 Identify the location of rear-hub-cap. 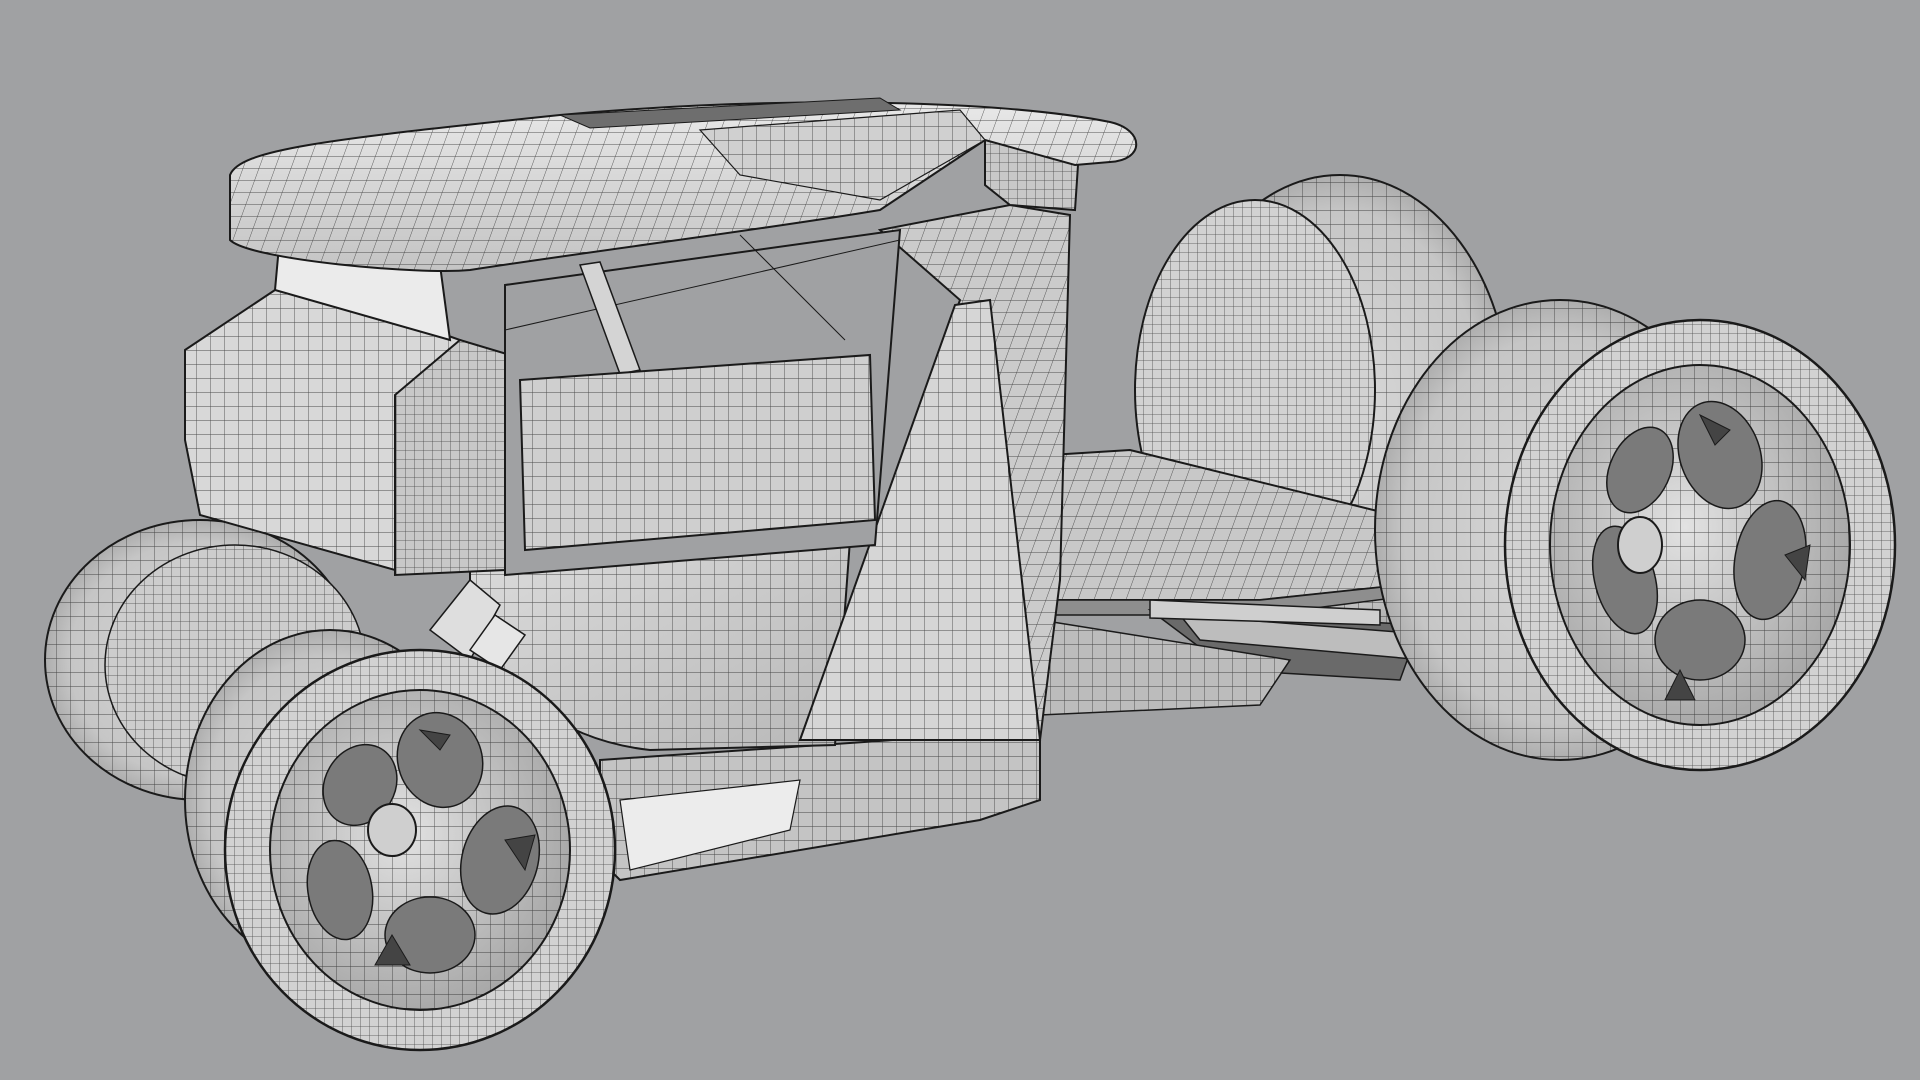
(1640, 545).